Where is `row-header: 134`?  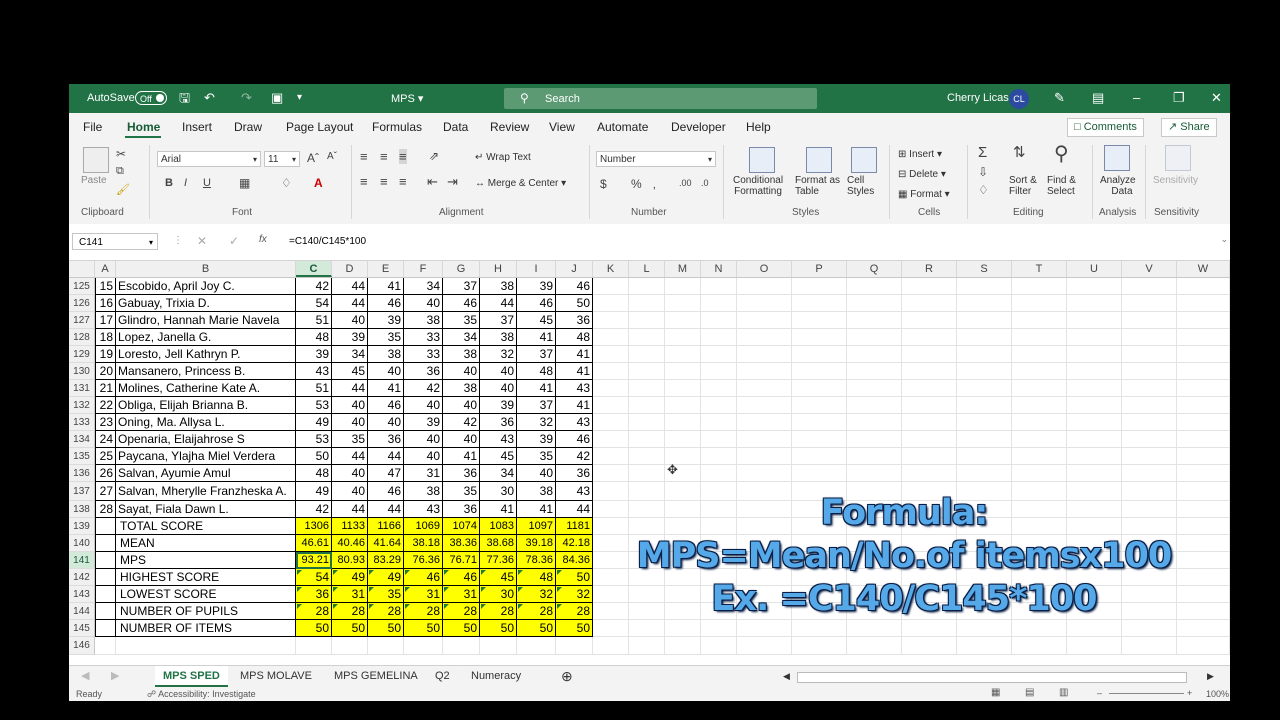 row-header: 134 is located at coordinates (82, 439).